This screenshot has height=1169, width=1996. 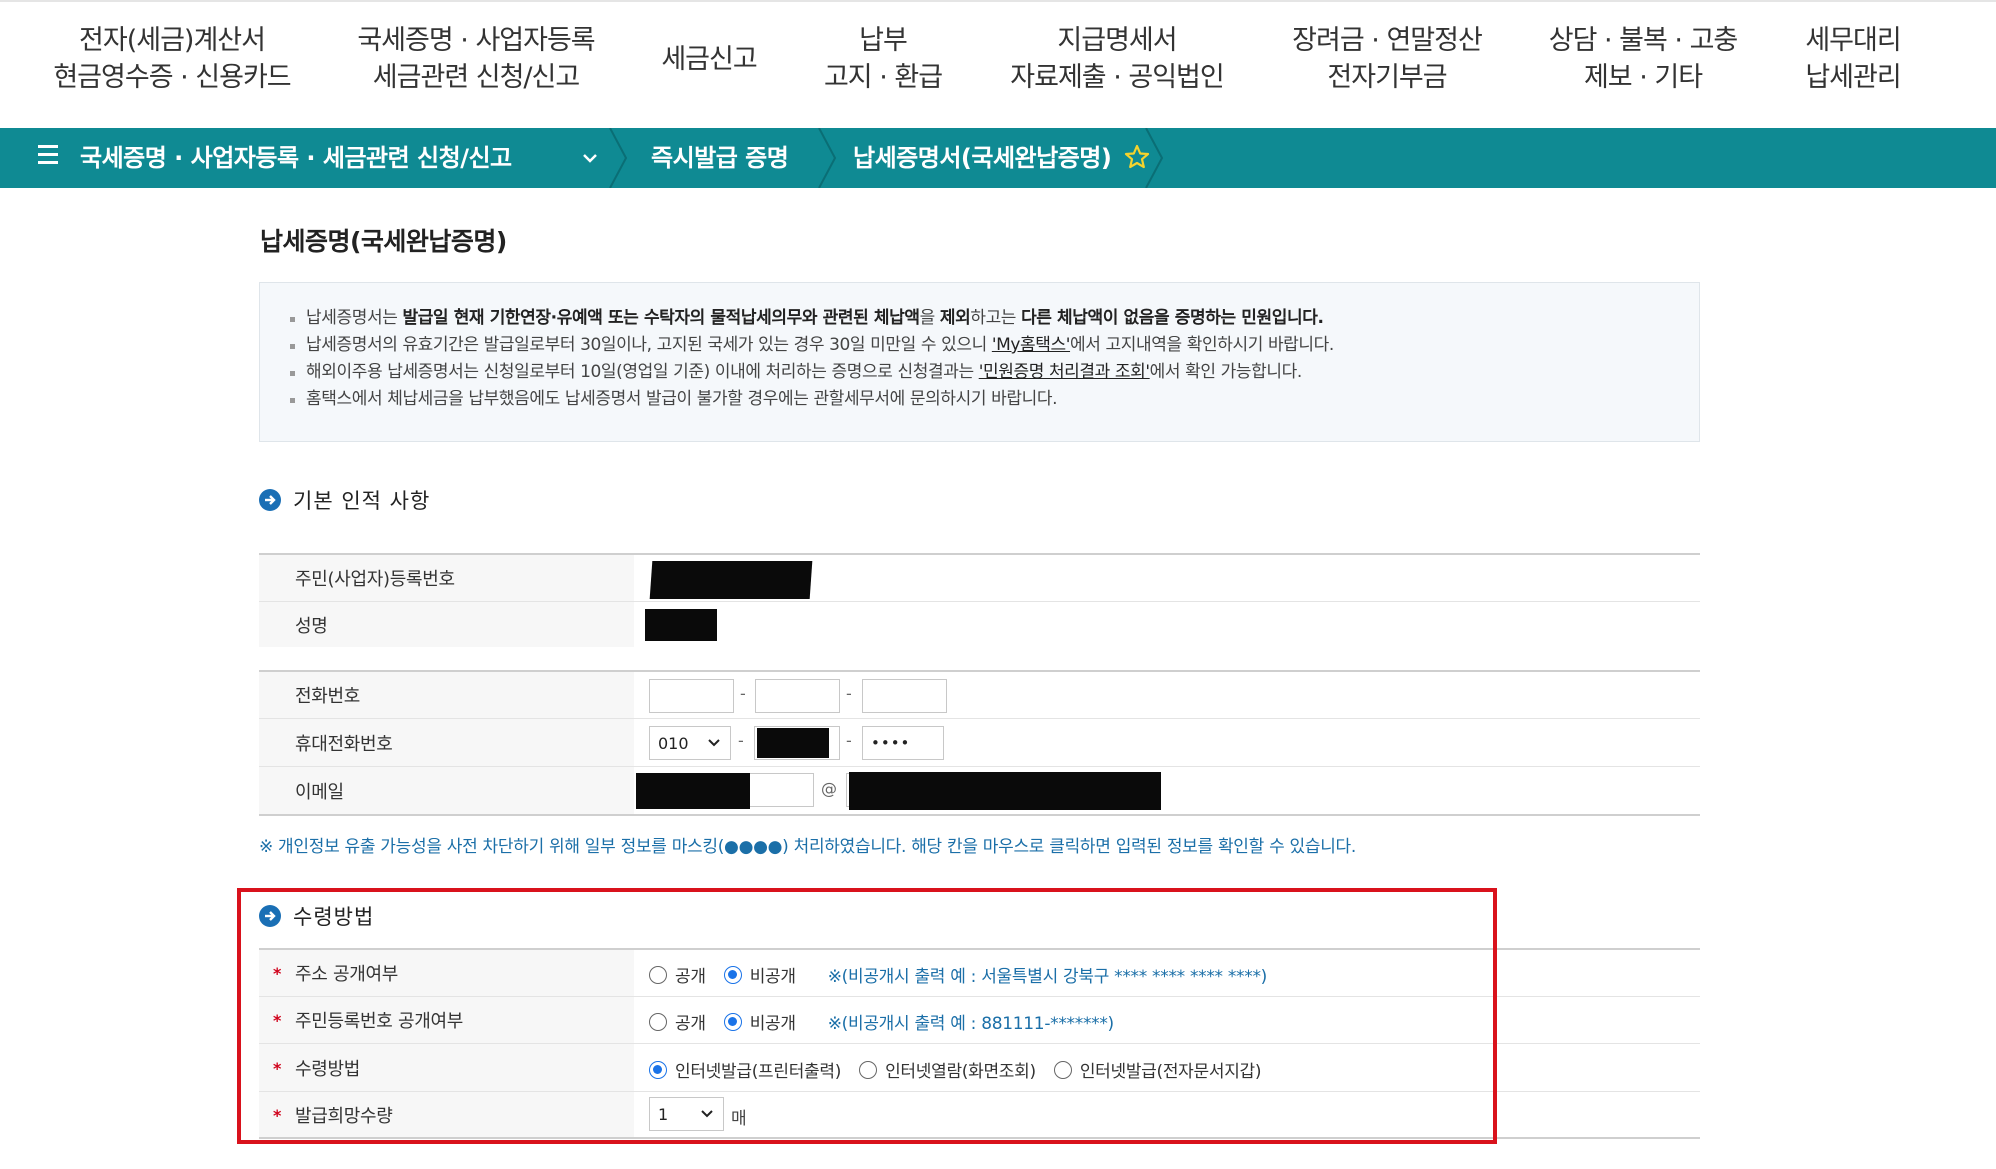 What do you see at coordinates (903, 743) in the screenshot?
I see `mobile-last-input: ••••` at bounding box center [903, 743].